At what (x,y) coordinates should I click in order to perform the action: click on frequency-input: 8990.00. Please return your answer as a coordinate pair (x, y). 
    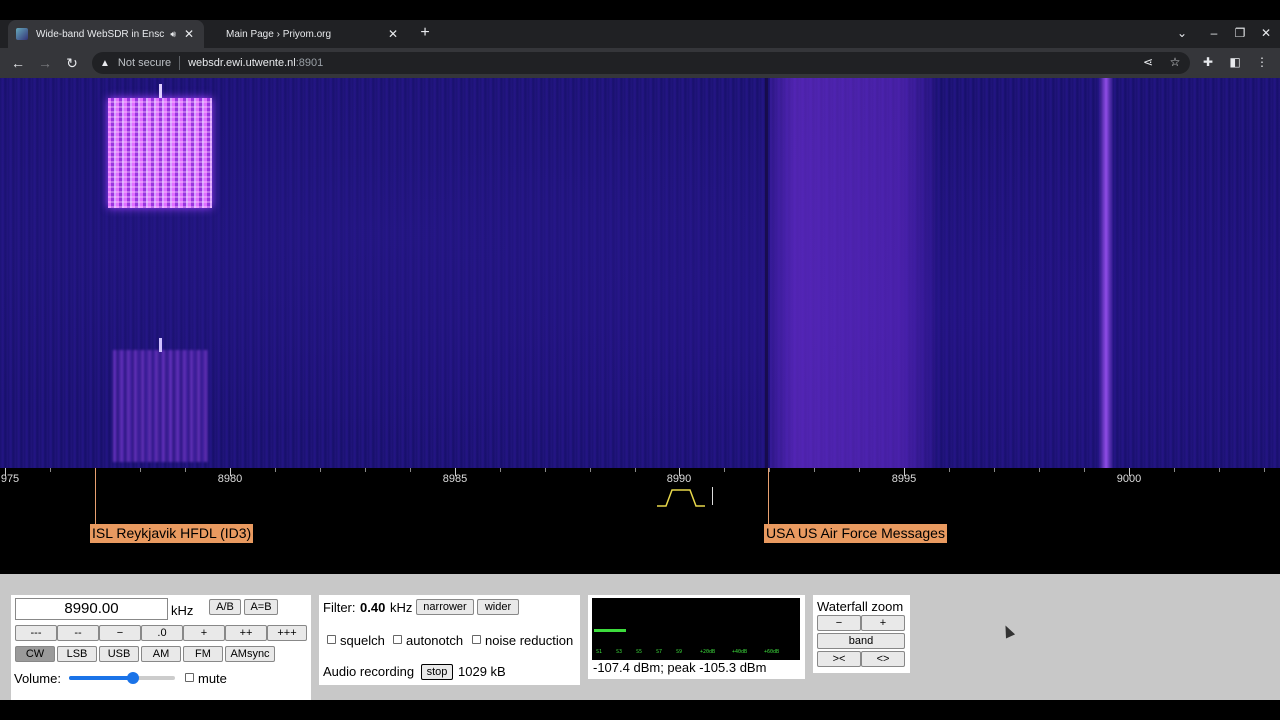
    Looking at the image, I should click on (91, 609).